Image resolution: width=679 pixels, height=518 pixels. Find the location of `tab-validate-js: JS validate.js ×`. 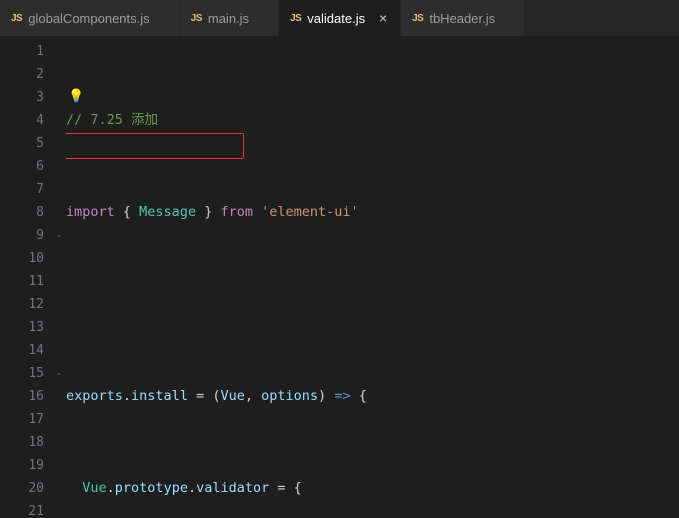

tab-validate-js: JS validate.js × is located at coordinates (340, 18).